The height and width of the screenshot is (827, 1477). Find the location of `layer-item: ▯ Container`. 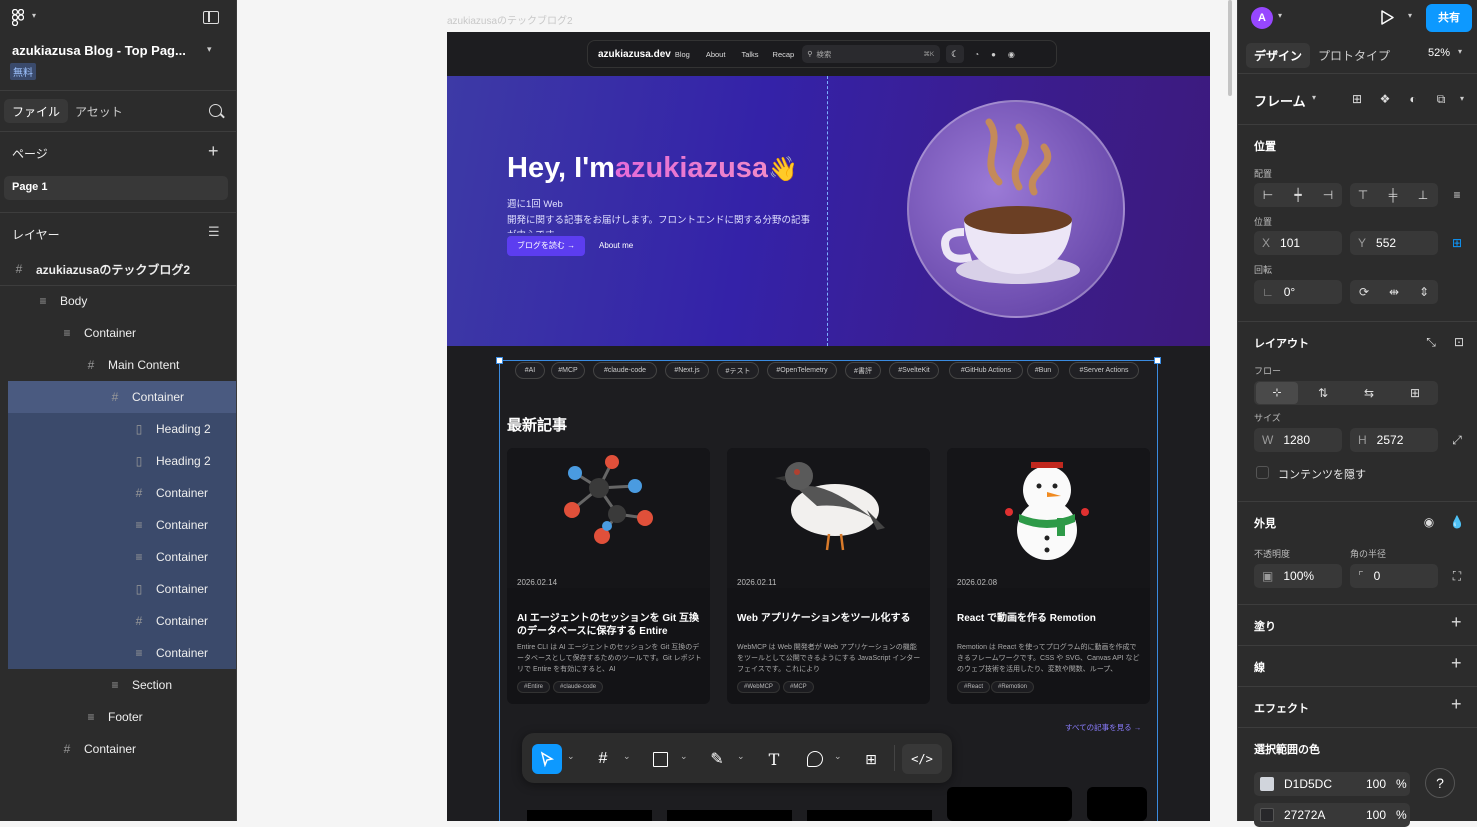

layer-item: ▯ Container is located at coordinates (122, 589).